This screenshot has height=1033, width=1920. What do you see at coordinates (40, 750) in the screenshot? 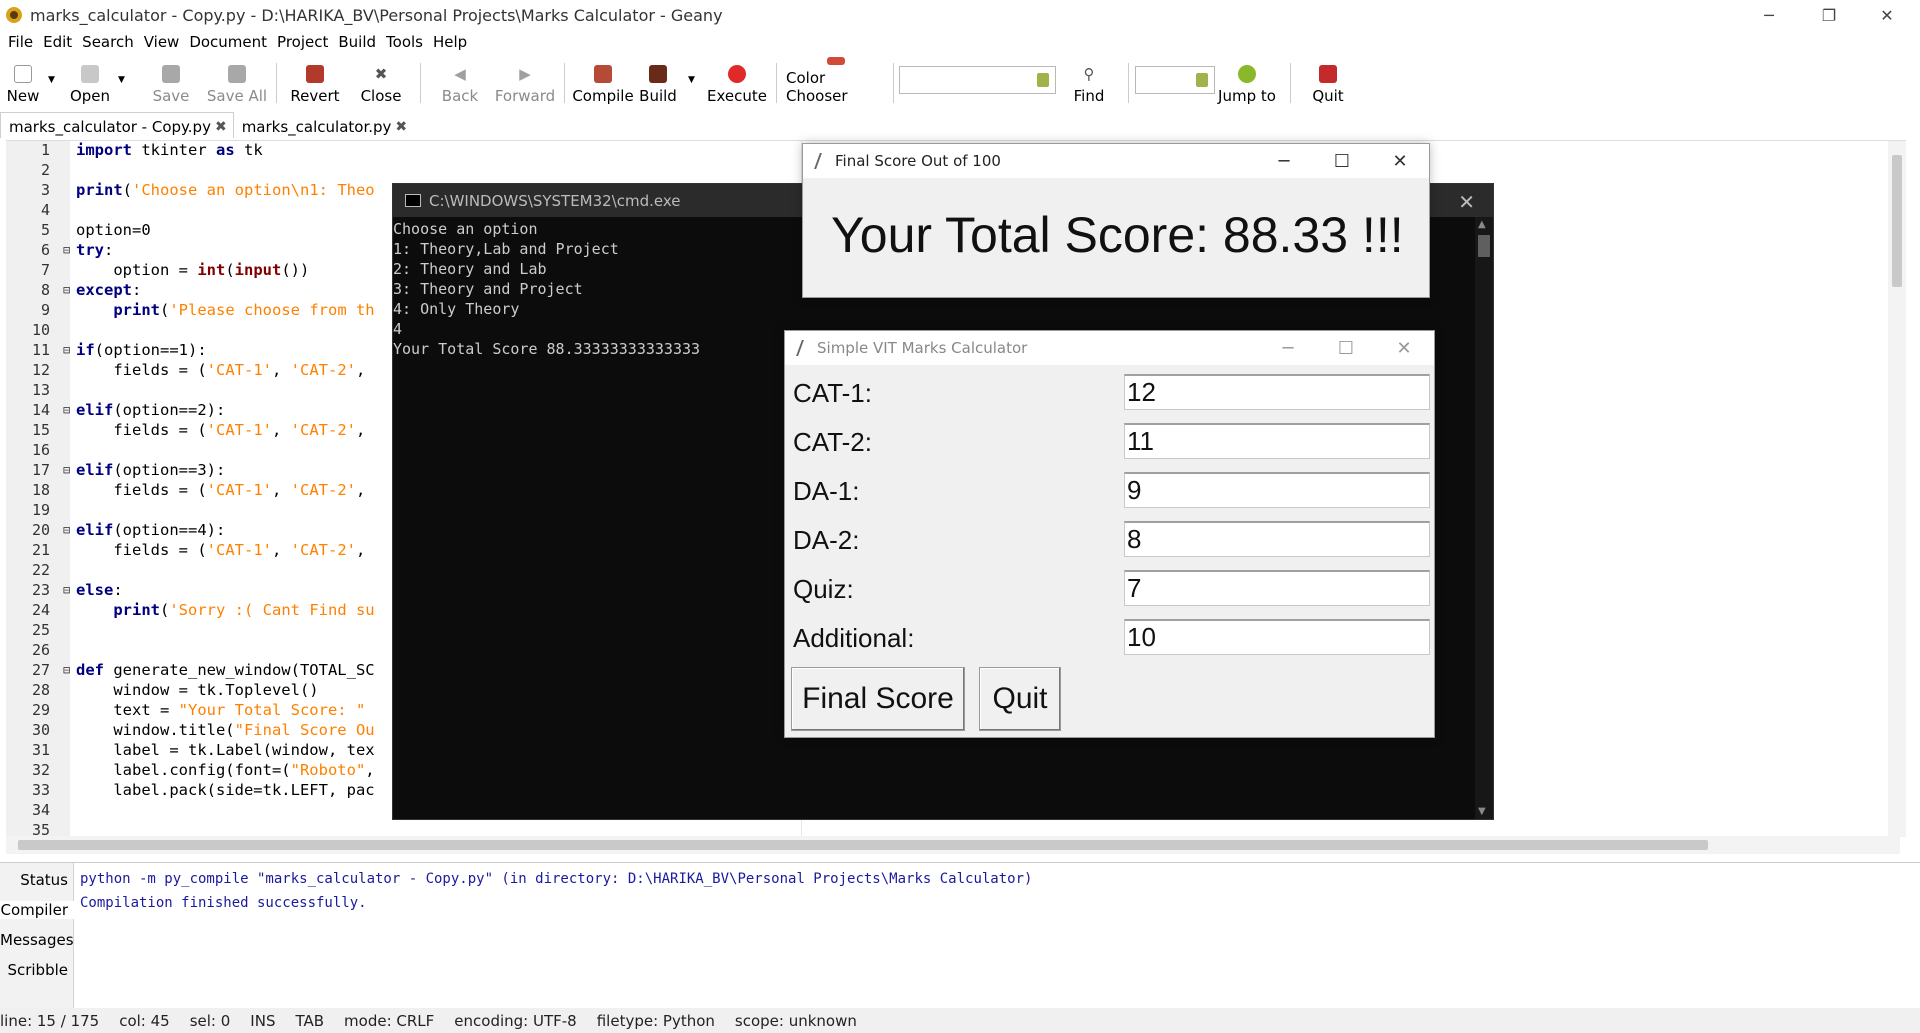
I see `line-number: 31` at bounding box center [40, 750].